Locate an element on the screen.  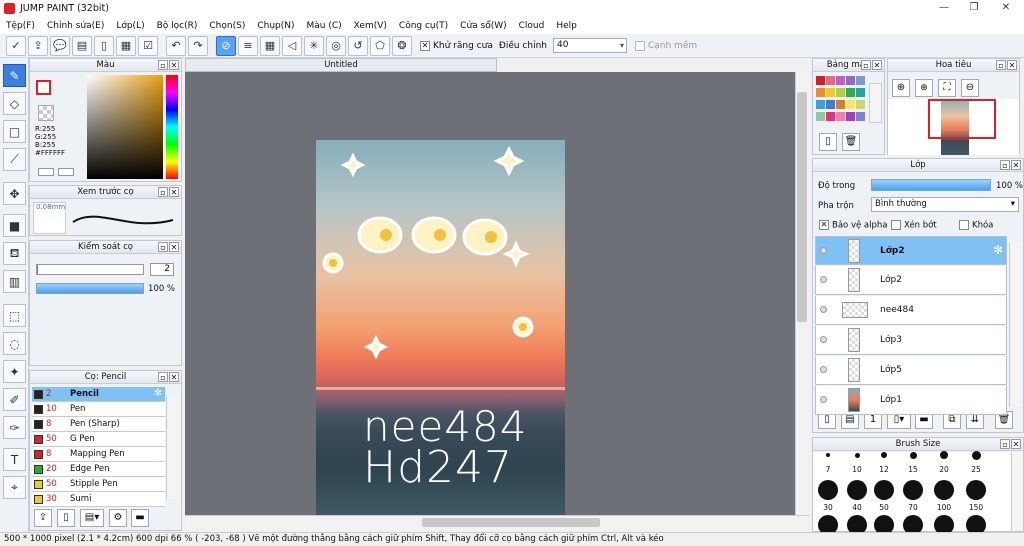
brushlist-float-icon: ▫ is located at coordinates (163, 377).